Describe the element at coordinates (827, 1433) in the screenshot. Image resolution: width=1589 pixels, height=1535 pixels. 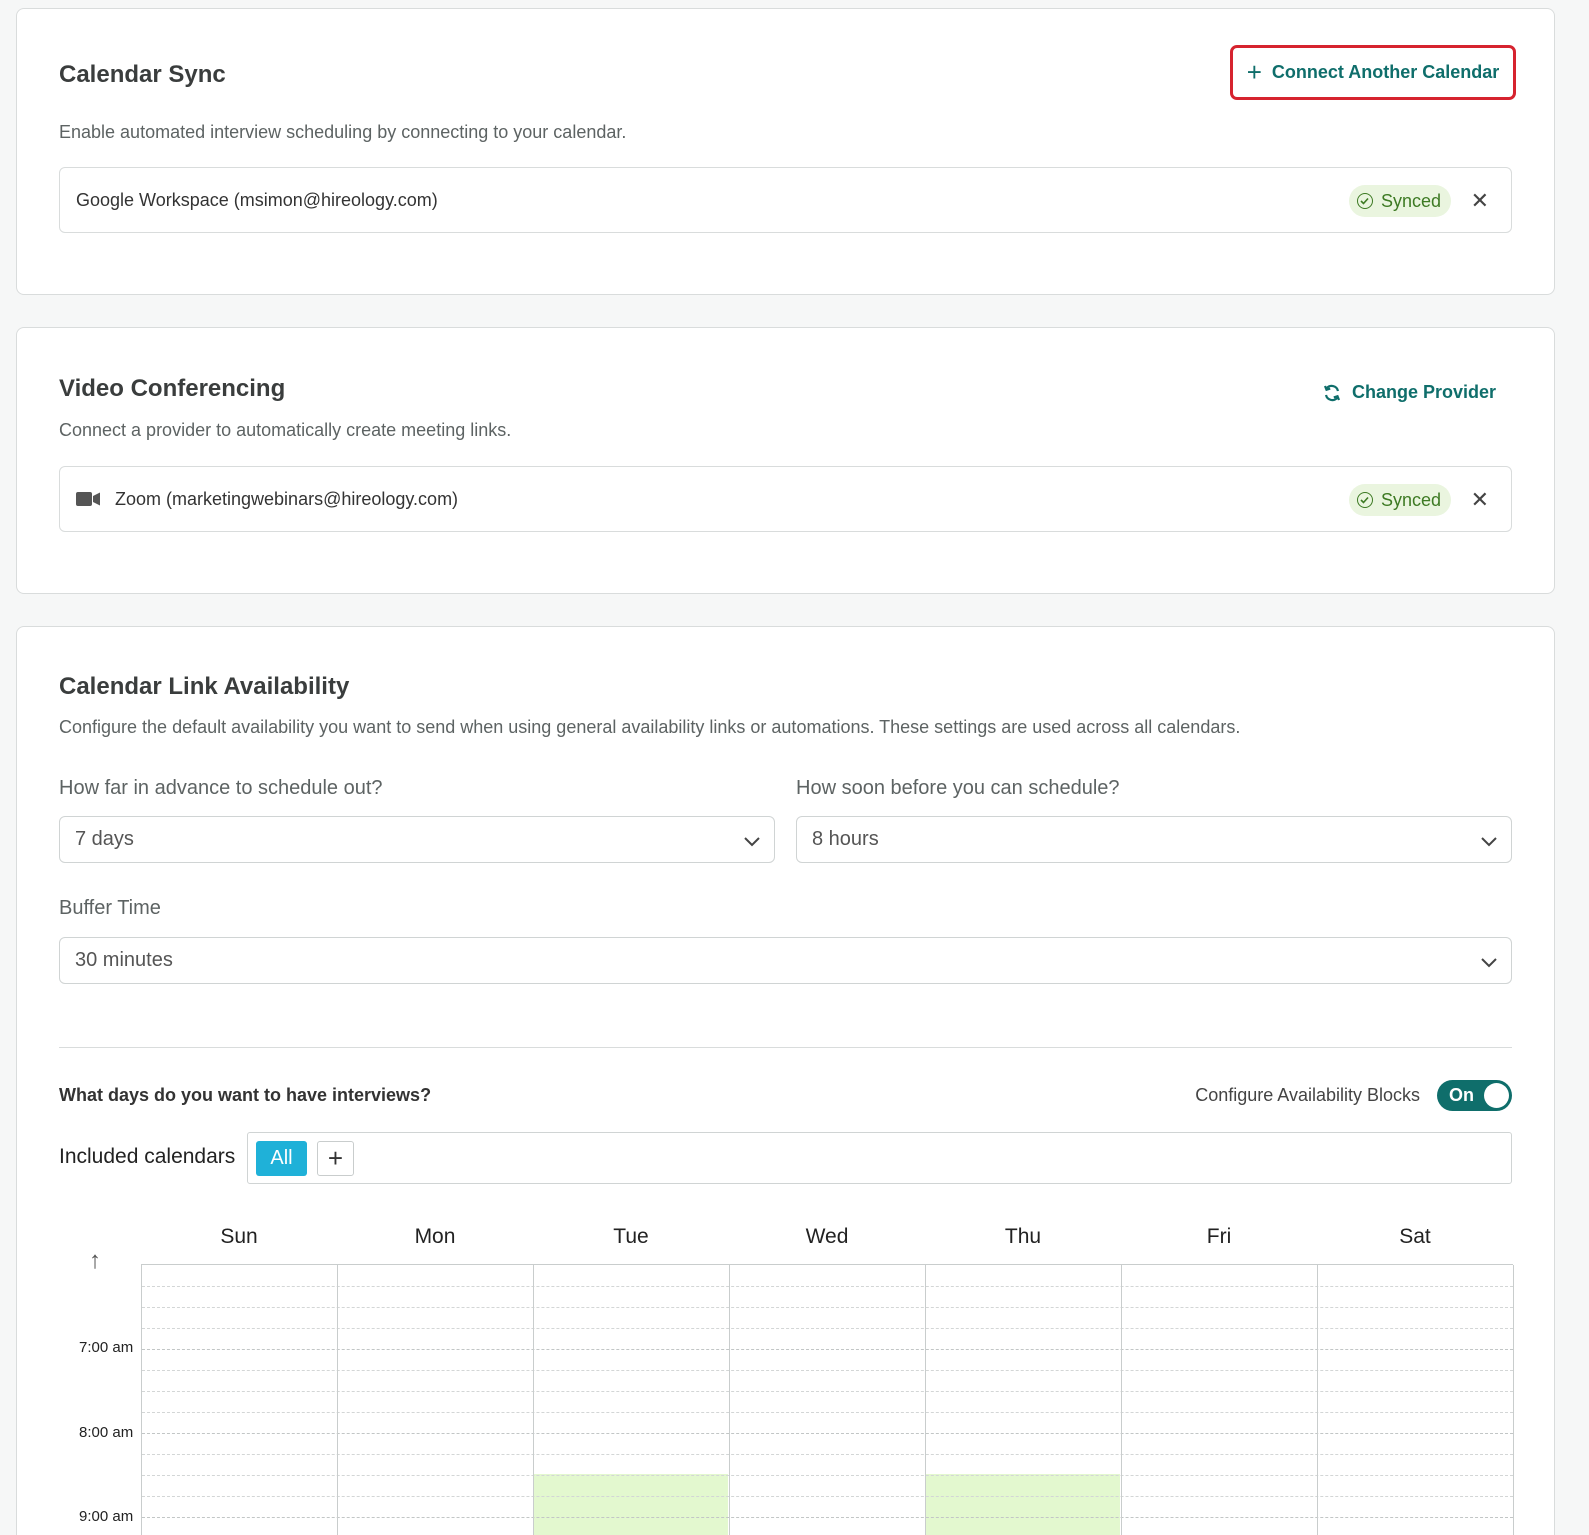
I see `grid-line-8am` at that location.